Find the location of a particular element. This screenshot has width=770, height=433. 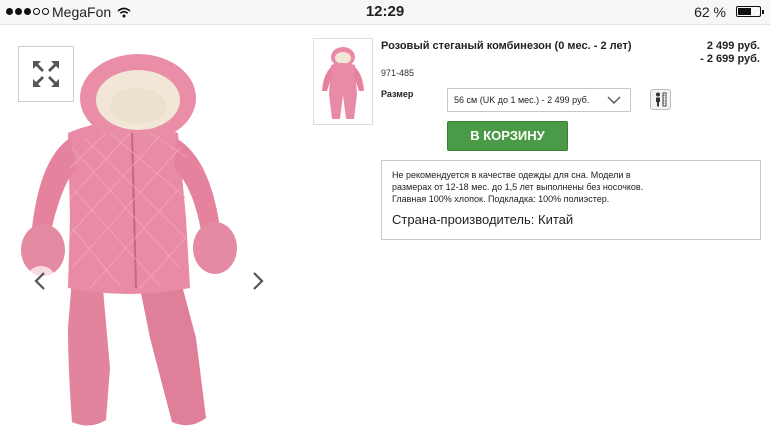

previous-image-button is located at coordinates (41, 281).